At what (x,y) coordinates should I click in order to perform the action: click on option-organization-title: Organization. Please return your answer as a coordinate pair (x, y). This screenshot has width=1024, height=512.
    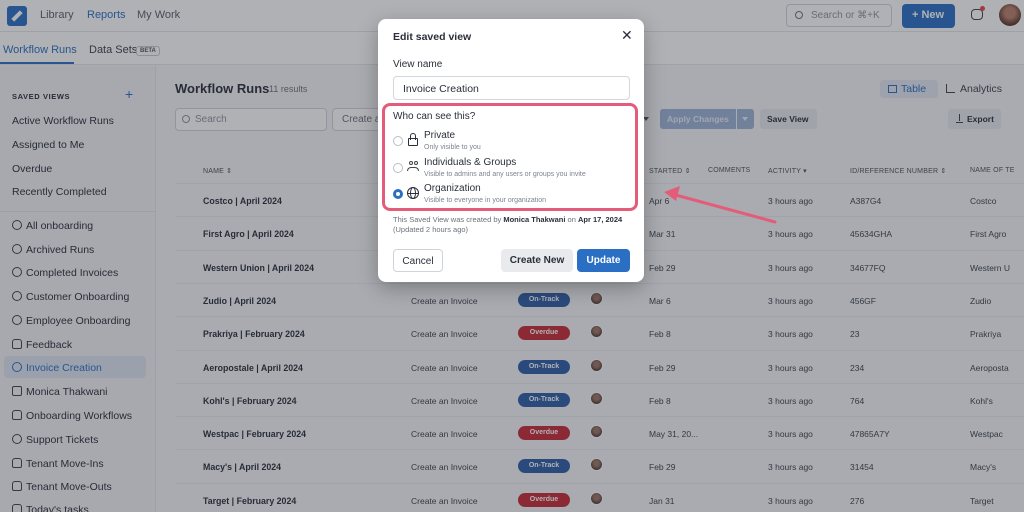
    Looking at the image, I should click on (452, 188).